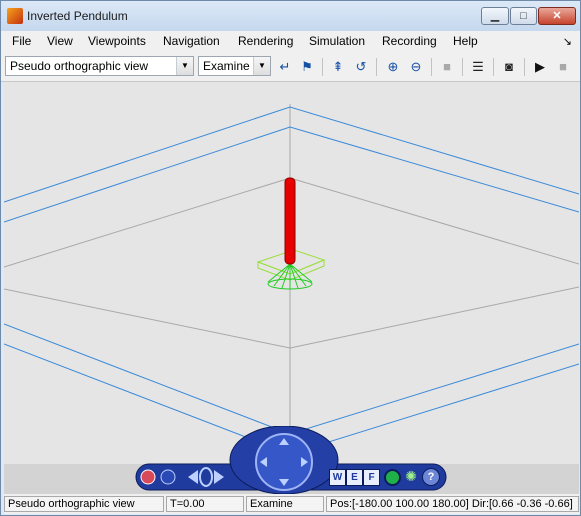  I want to click on maximize-button: □, so click(523, 16).